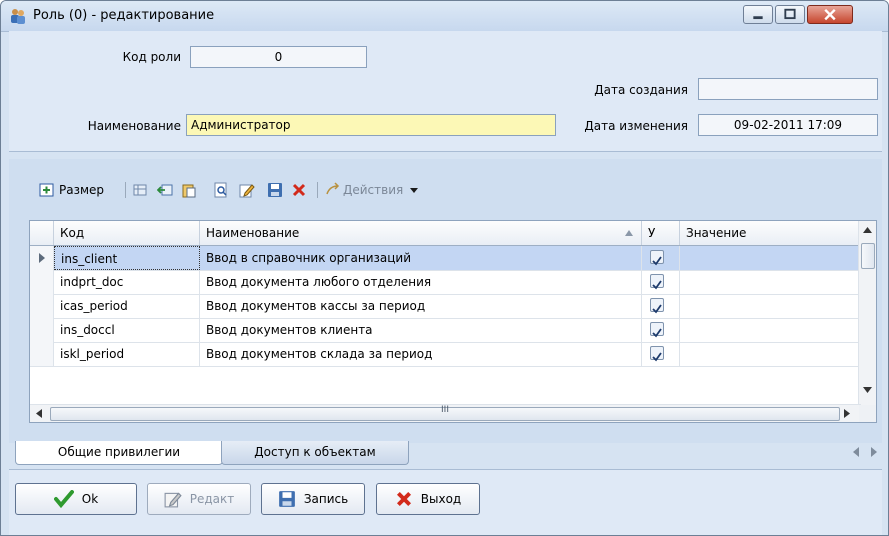  I want to click on header-indicator-cell, so click(42, 233).